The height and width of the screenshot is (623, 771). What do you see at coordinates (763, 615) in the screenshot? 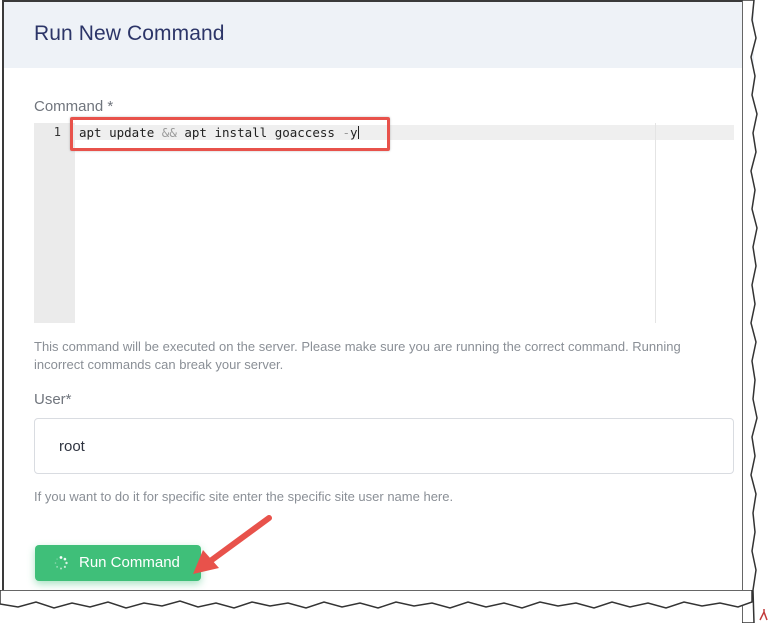
I see `corner-mark-icon` at bounding box center [763, 615].